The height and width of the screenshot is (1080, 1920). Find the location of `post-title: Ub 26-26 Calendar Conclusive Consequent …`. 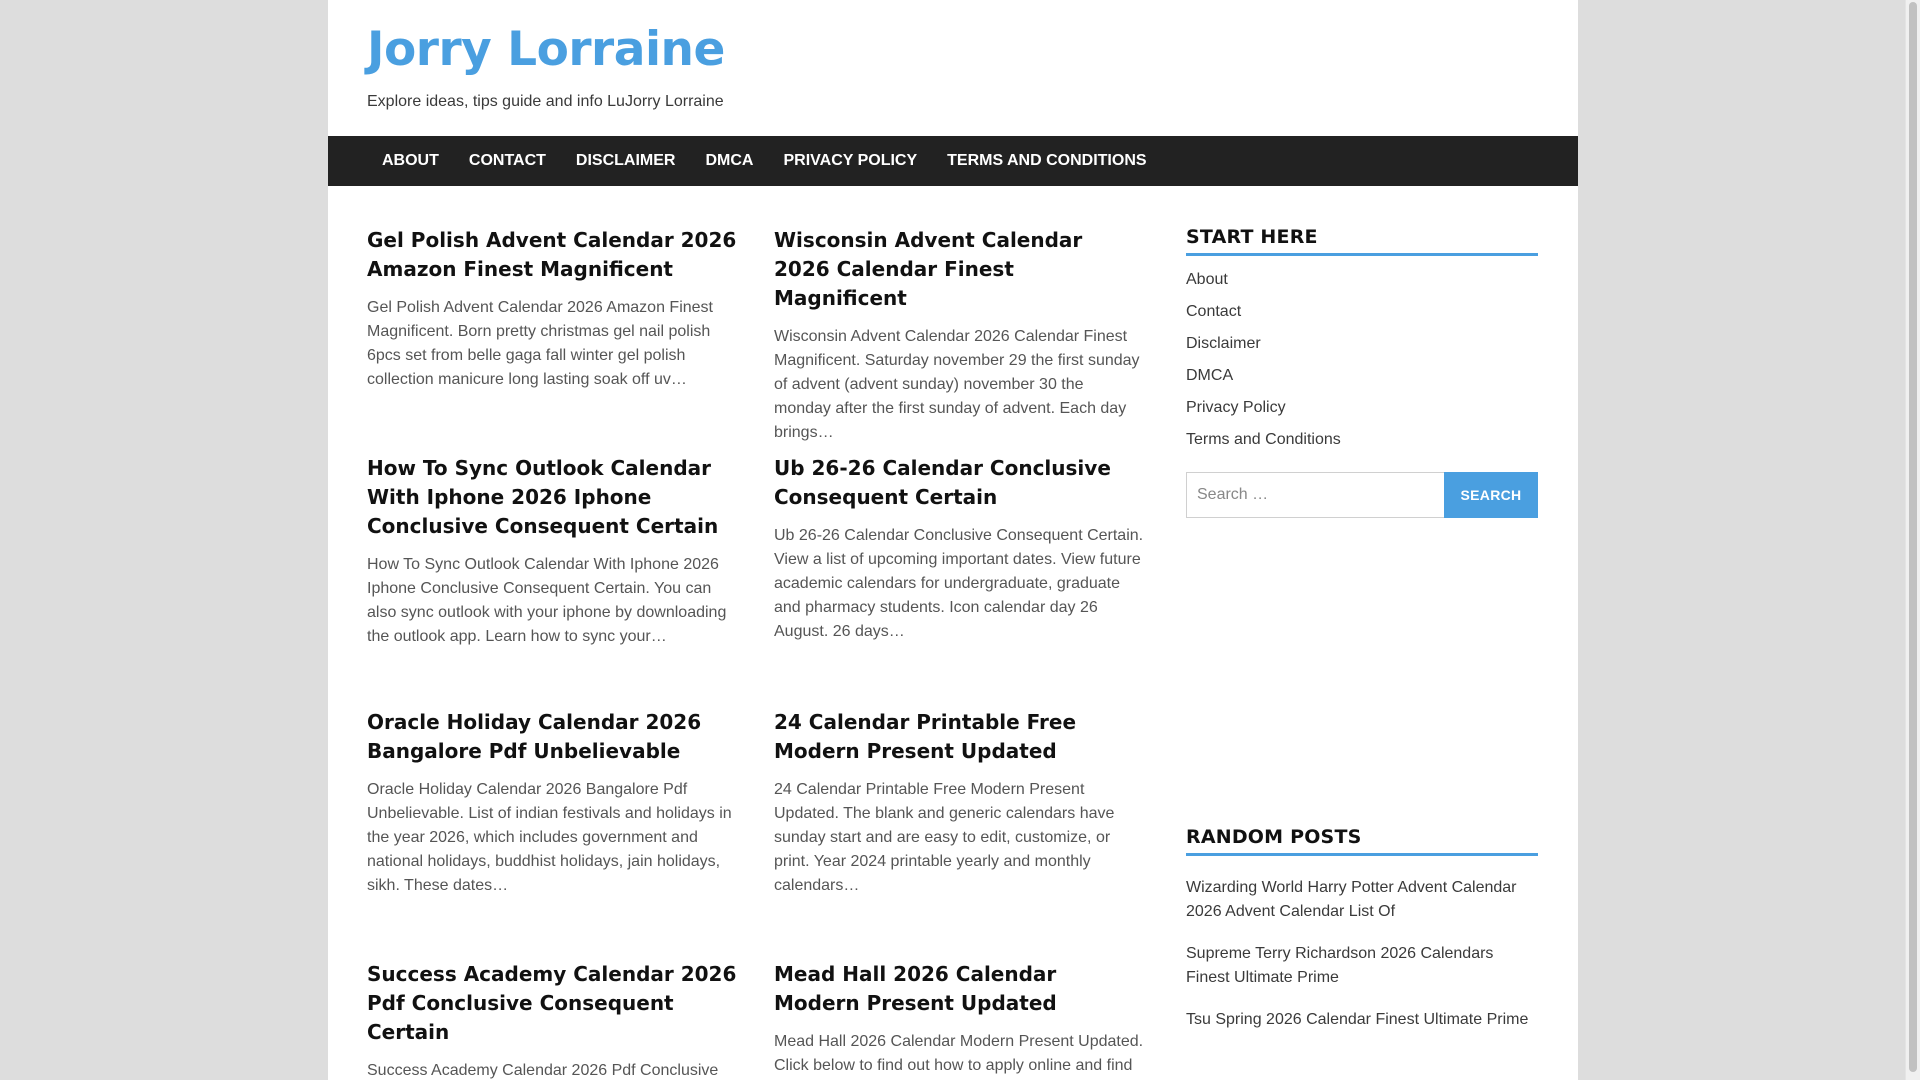

post-title: Ub 26-26 Calendar Conclusive Consequent … is located at coordinates (959, 483).